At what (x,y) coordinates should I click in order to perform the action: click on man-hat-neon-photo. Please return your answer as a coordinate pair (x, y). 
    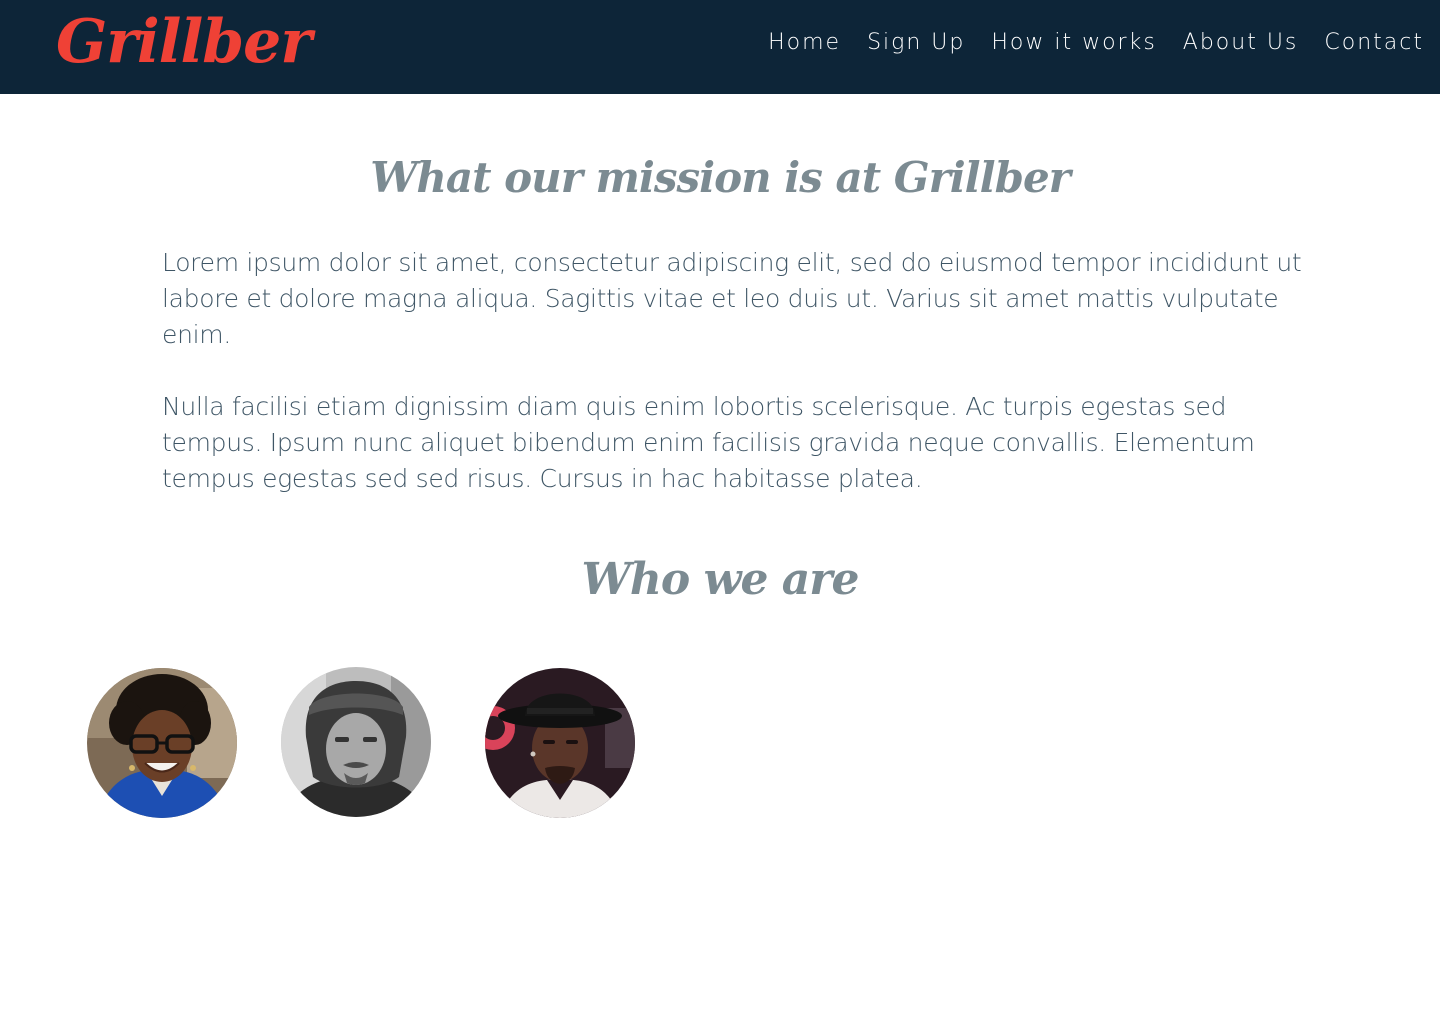
    Looking at the image, I should click on (560, 743).